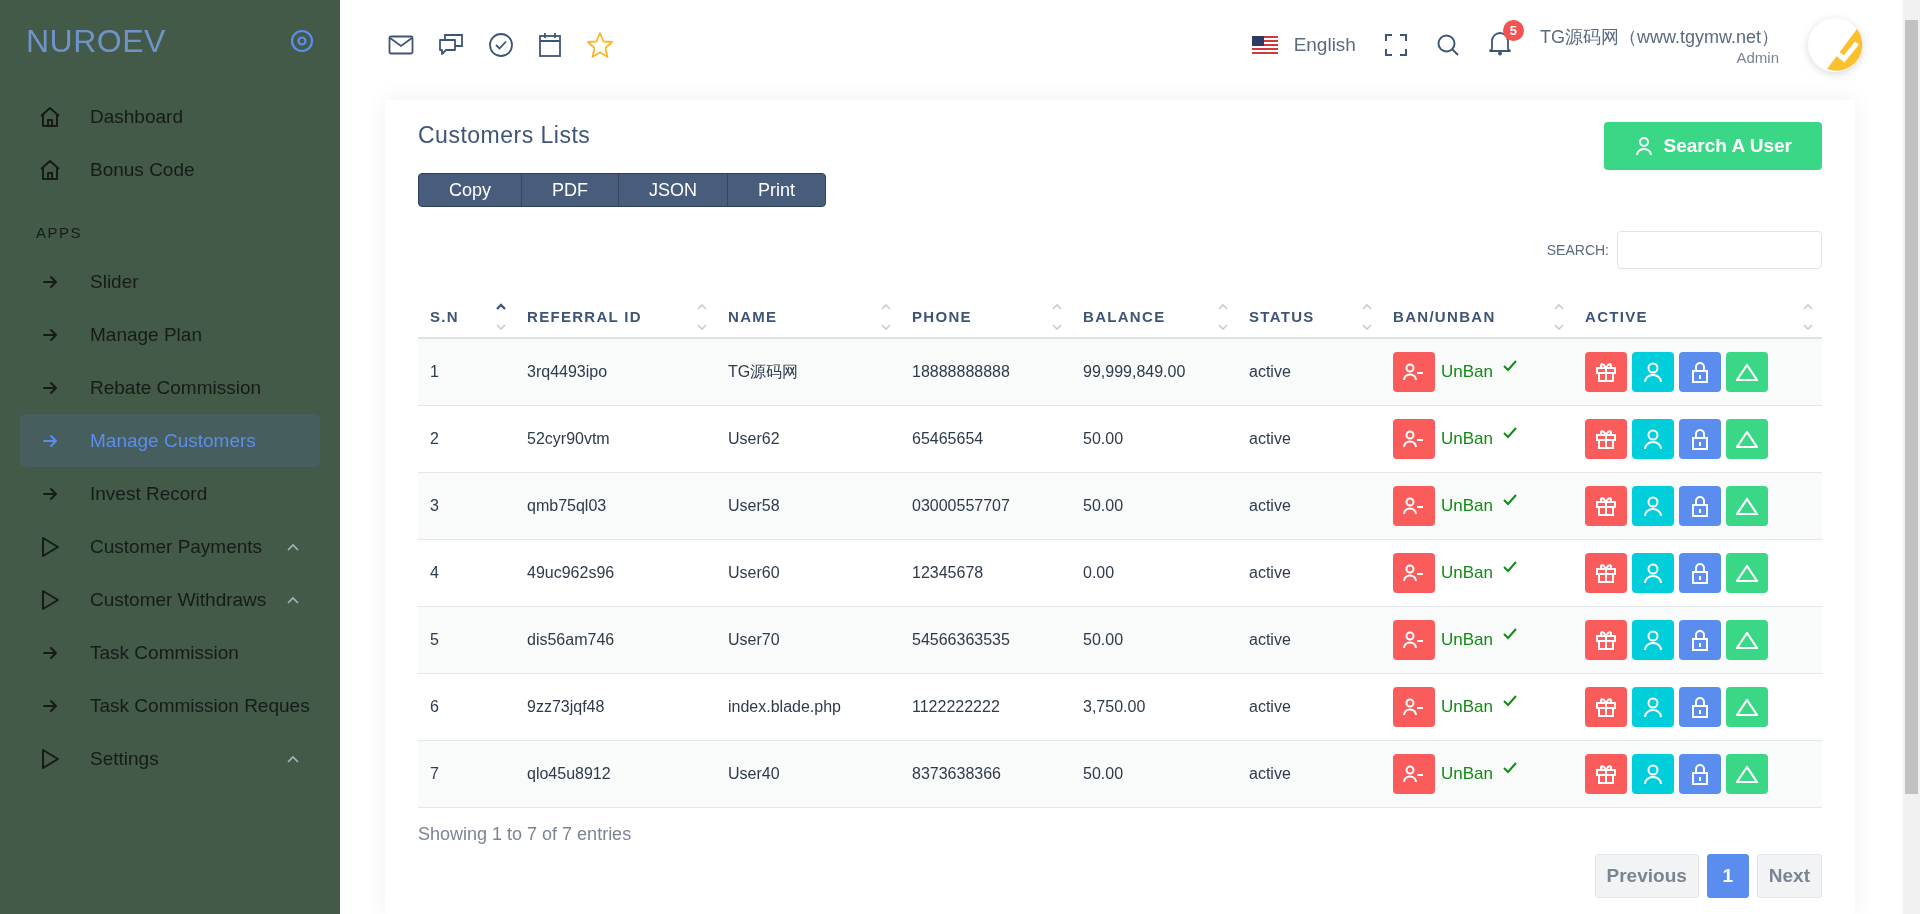 The image size is (1920, 914). What do you see at coordinates (1447, 45) in the screenshot?
I see `search-icon` at bounding box center [1447, 45].